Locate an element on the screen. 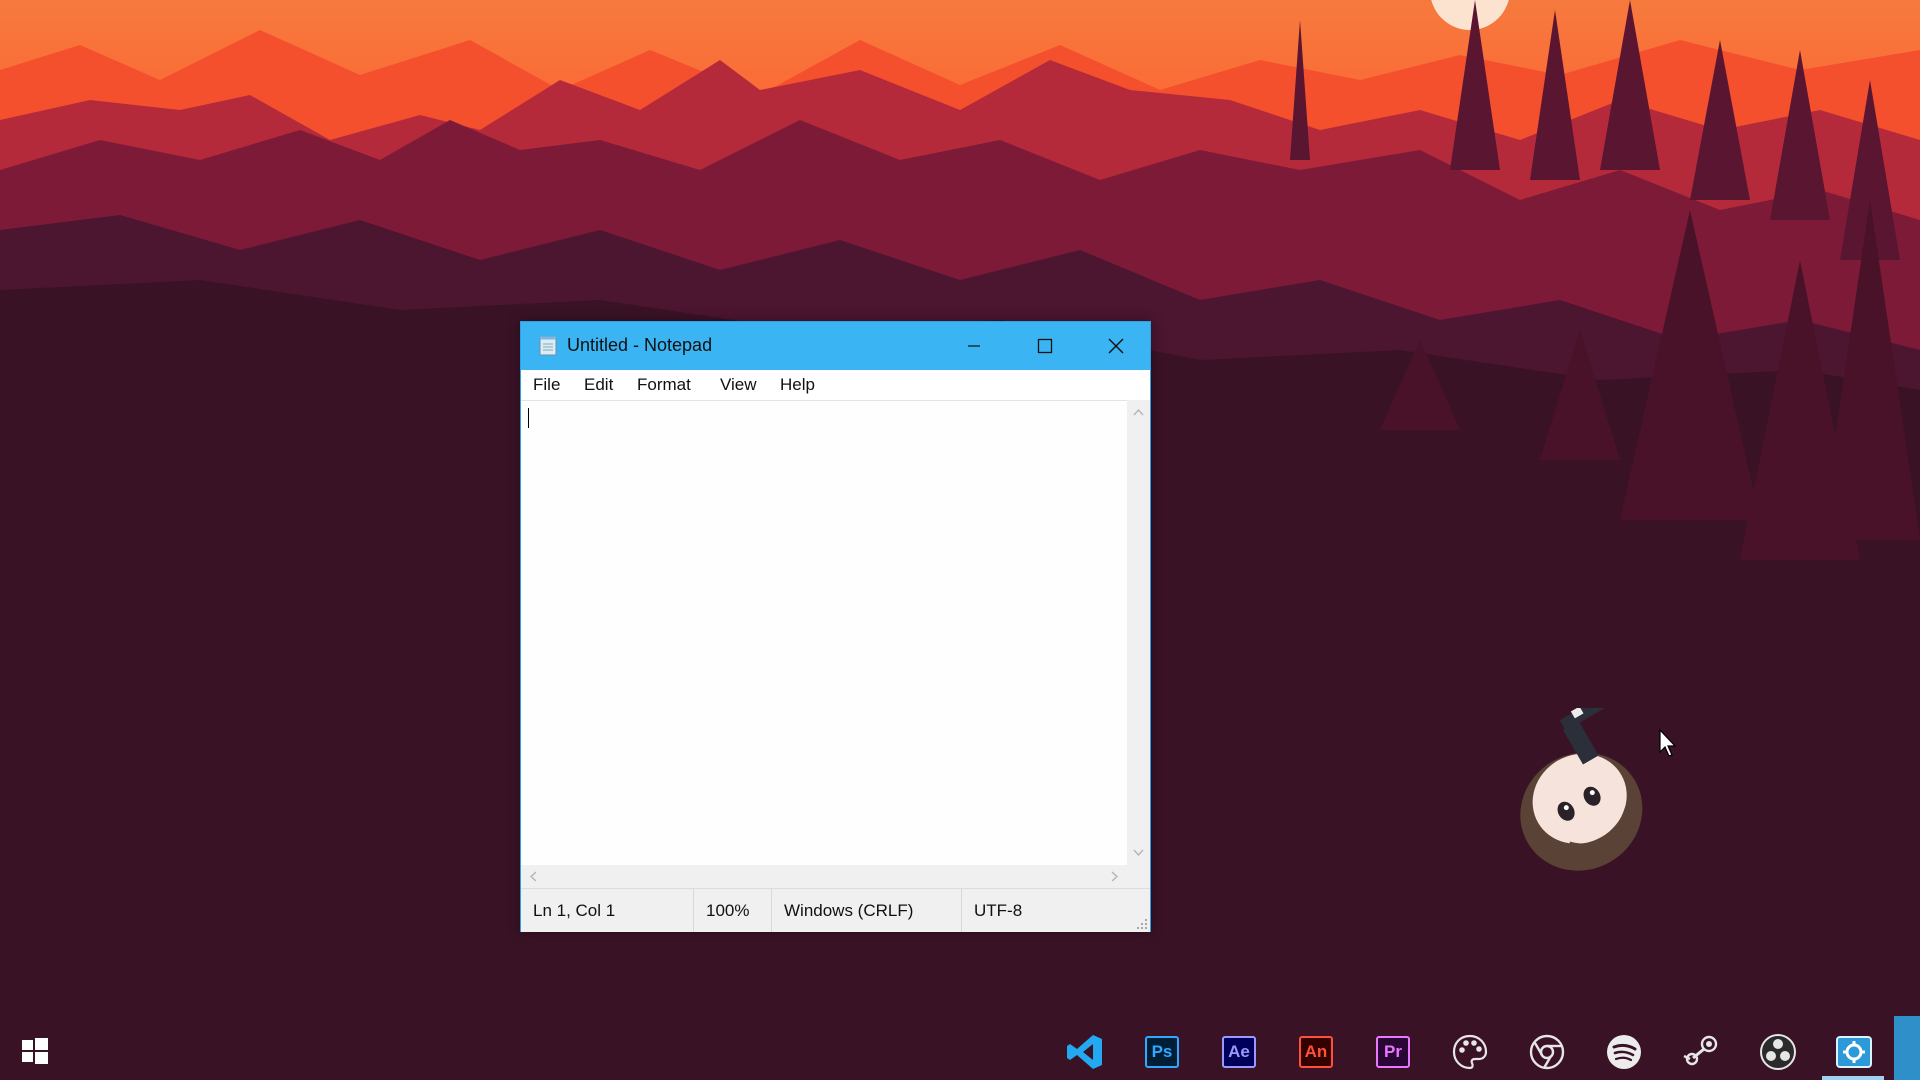 This screenshot has height=1080, width=1920. status-encoding: UTF-8 is located at coordinates (1055, 910).